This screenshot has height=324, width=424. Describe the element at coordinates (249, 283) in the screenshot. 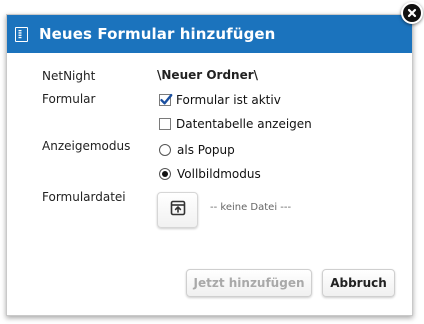

I see `add-now-button: Jetzt hinzufügen` at that location.